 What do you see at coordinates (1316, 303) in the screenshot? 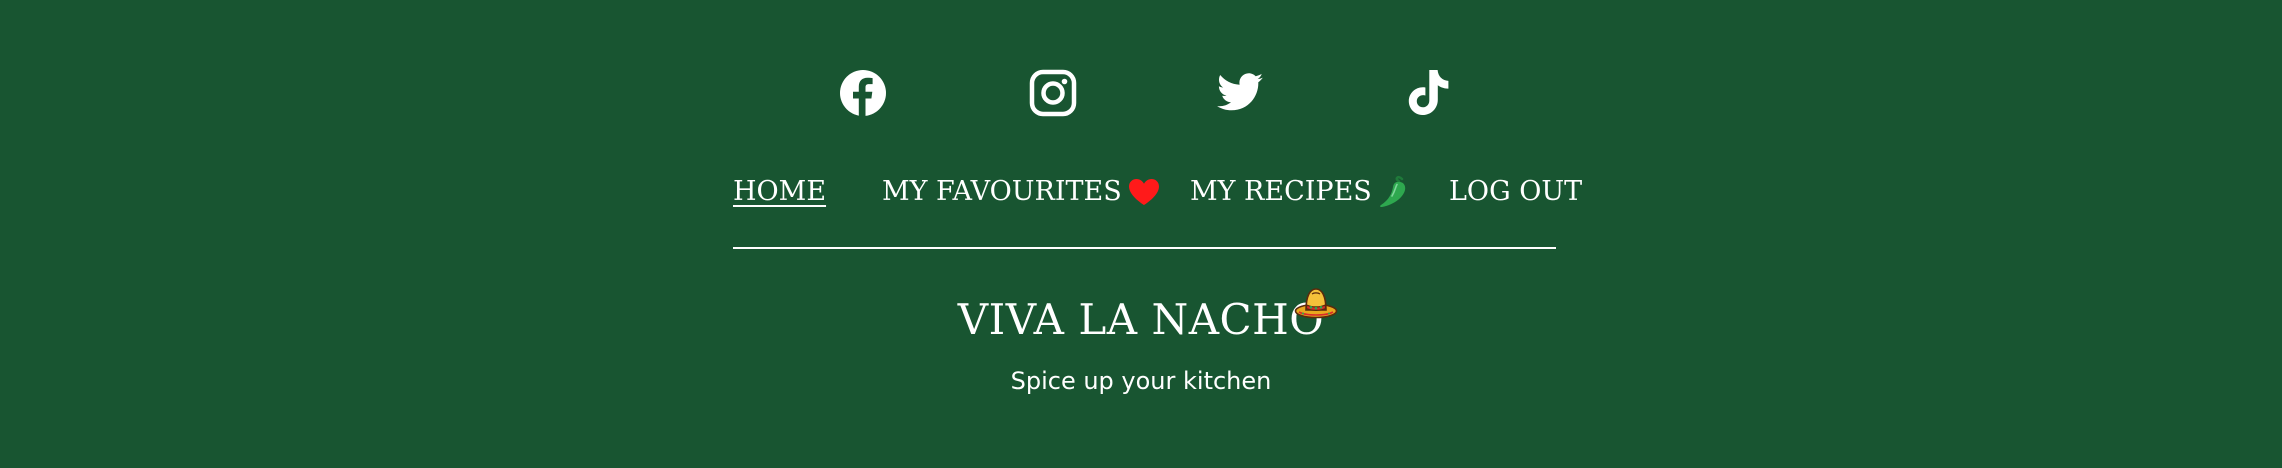
I see `sombrero-icon` at bounding box center [1316, 303].